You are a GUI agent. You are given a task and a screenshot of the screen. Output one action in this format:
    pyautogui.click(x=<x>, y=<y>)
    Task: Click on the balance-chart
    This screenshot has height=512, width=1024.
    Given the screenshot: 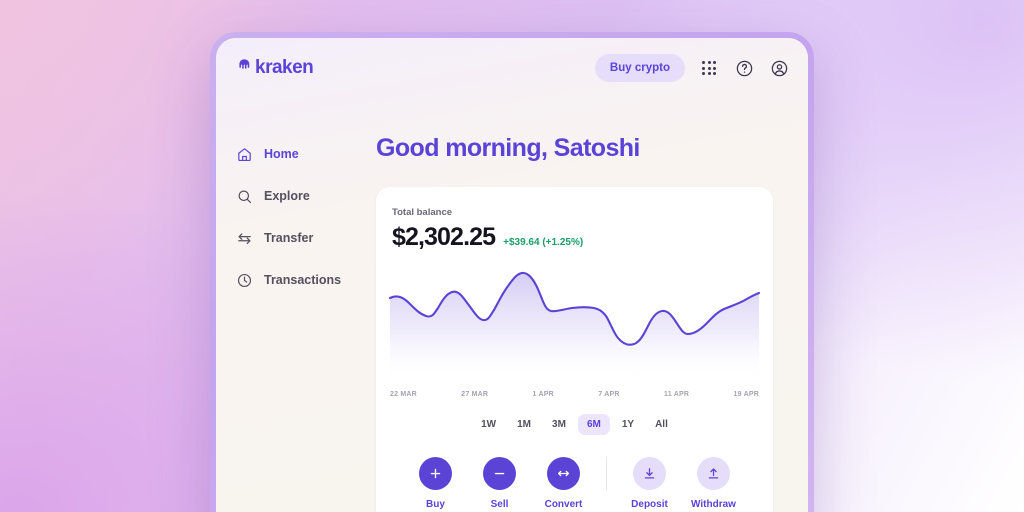 What is the action you would take?
    pyautogui.click(x=574, y=323)
    